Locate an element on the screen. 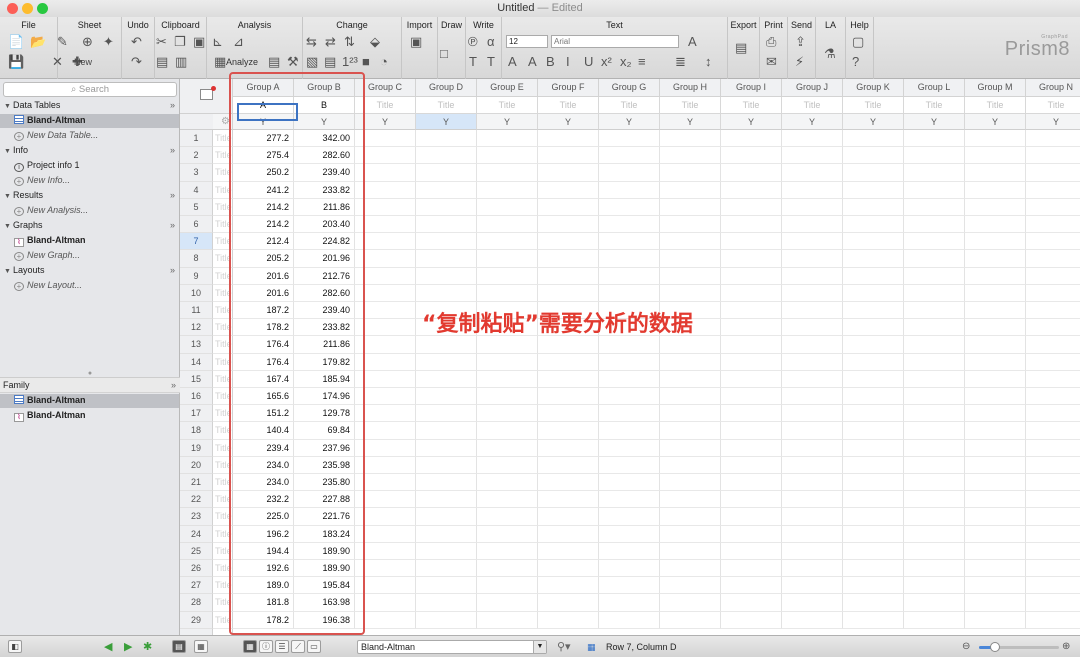  zoom-out-icon: ⊖ is located at coordinates (966, 647).